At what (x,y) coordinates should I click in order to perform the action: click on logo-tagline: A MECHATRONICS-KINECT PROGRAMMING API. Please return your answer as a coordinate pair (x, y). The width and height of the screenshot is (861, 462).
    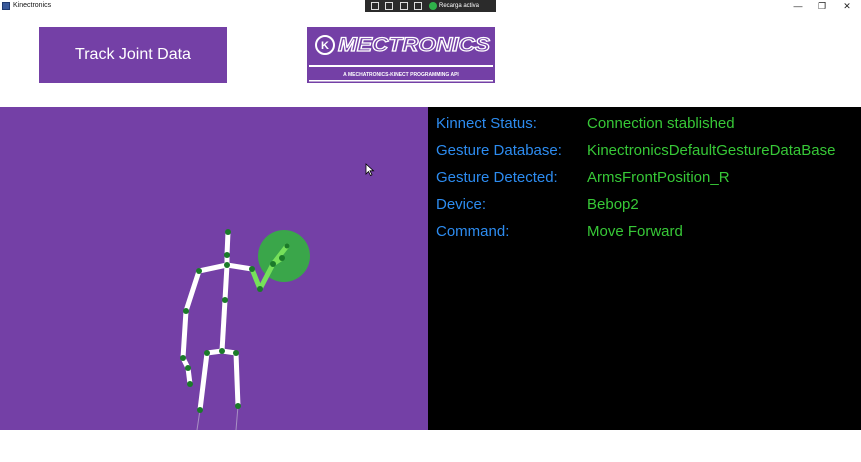
    Looking at the image, I should click on (401, 75).